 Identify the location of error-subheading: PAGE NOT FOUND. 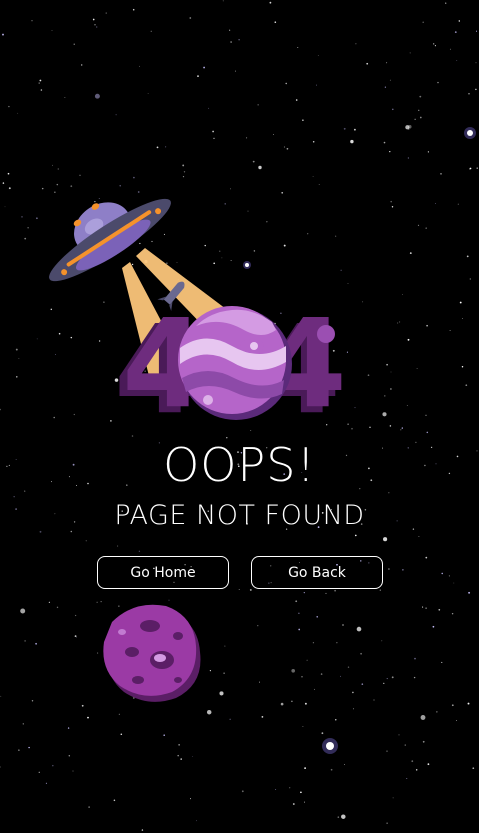
(239, 515).